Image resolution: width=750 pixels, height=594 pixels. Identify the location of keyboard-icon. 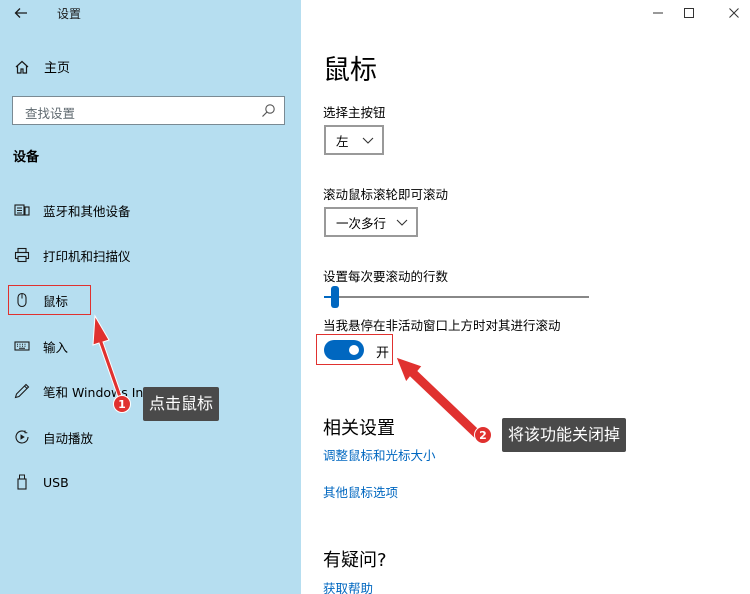
(22, 346).